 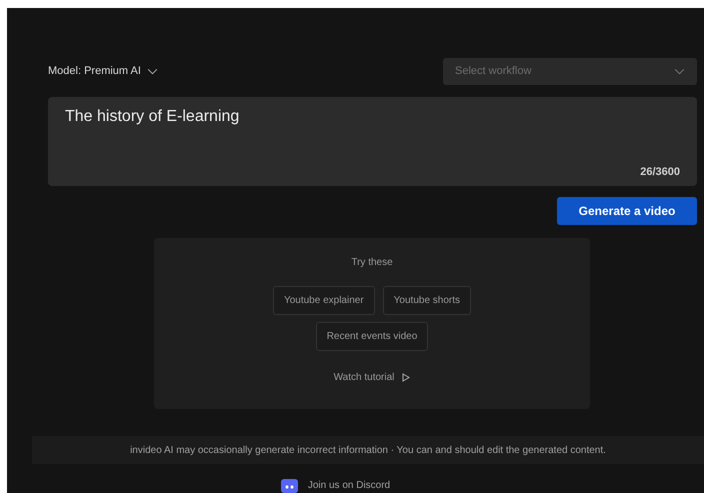 What do you see at coordinates (660, 172) in the screenshot?
I see `character-counter: 26/3600` at bounding box center [660, 172].